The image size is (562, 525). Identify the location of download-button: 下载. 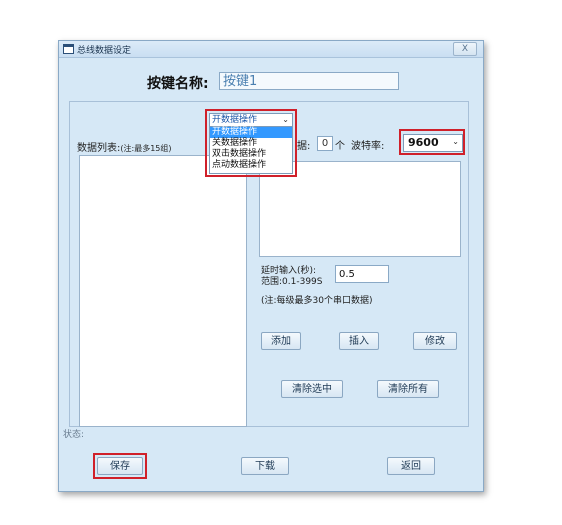
(265, 466).